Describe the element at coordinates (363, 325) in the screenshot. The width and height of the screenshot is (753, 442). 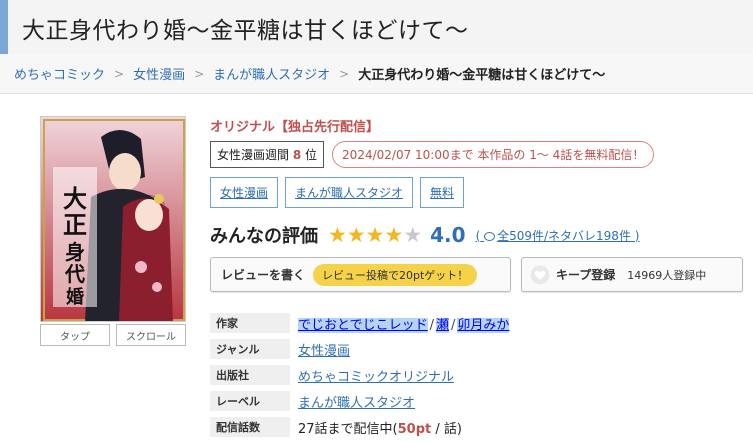
I see `author-link: でじおとでじこレッド` at that location.